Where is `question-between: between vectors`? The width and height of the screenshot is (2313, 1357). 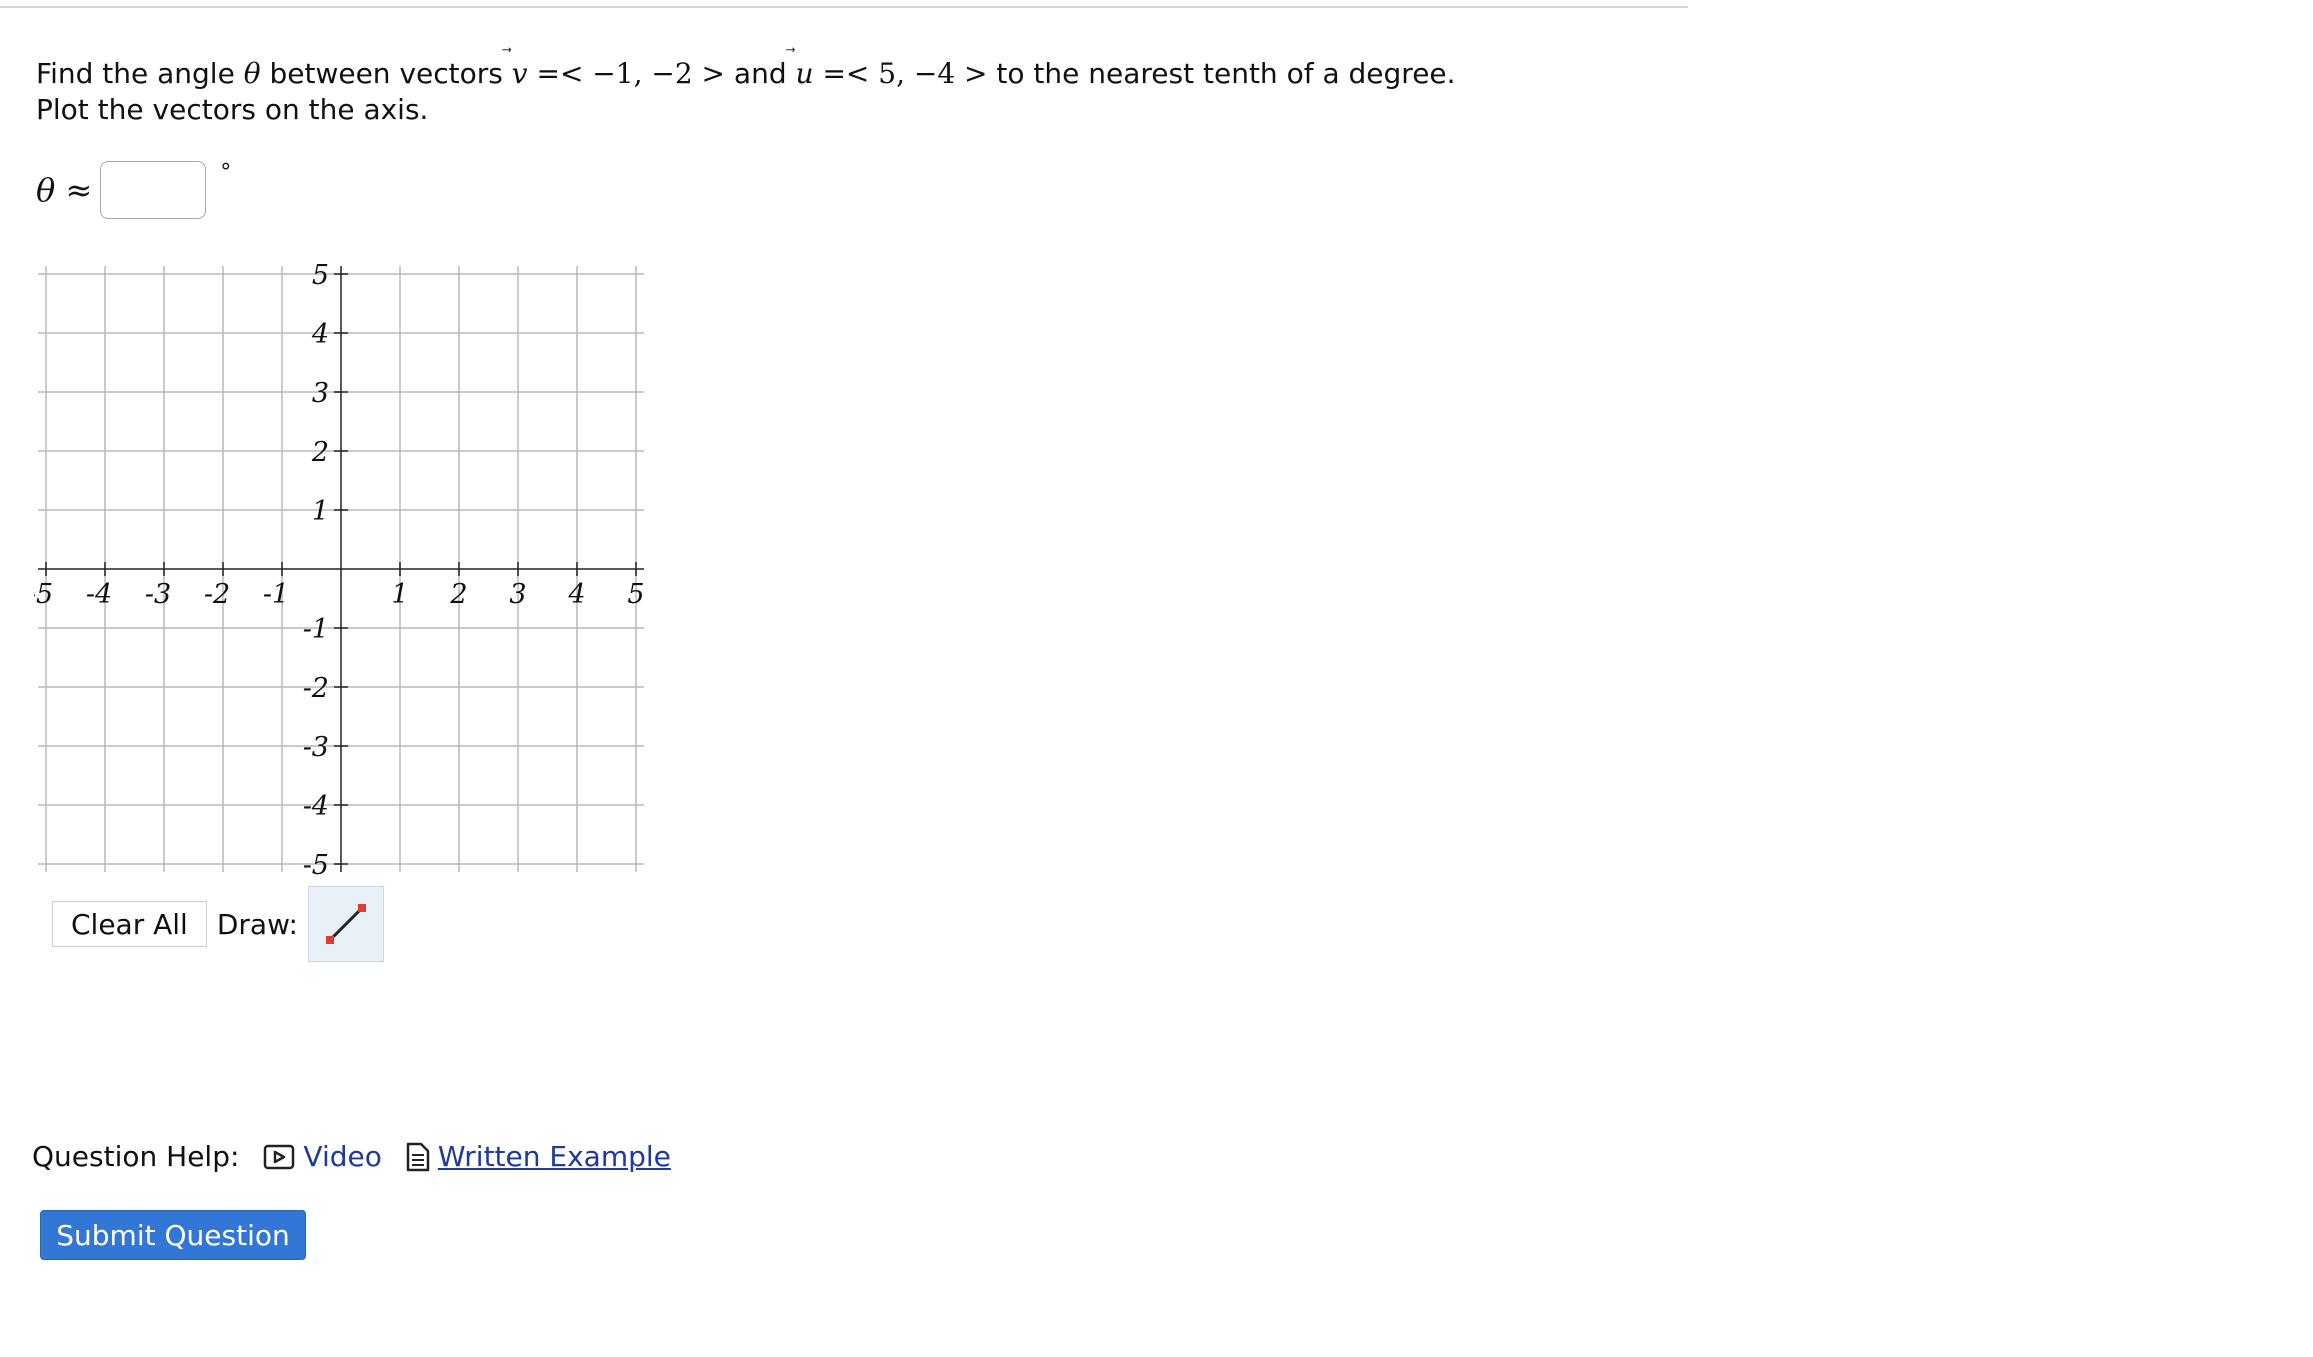 question-between: between vectors is located at coordinates (386, 73).